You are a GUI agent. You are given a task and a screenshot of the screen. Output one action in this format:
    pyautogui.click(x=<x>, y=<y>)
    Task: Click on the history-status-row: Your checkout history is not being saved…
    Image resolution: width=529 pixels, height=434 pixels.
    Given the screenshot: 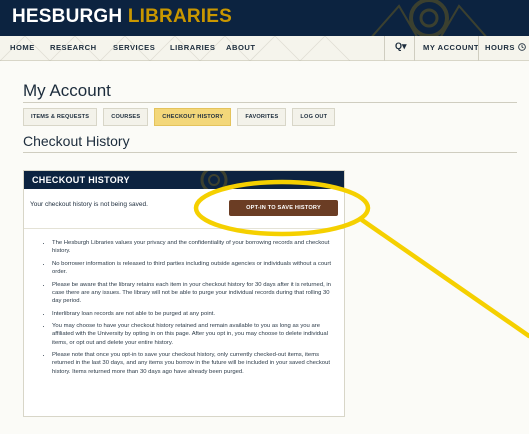 What is the action you would take?
    pyautogui.click(x=184, y=209)
    